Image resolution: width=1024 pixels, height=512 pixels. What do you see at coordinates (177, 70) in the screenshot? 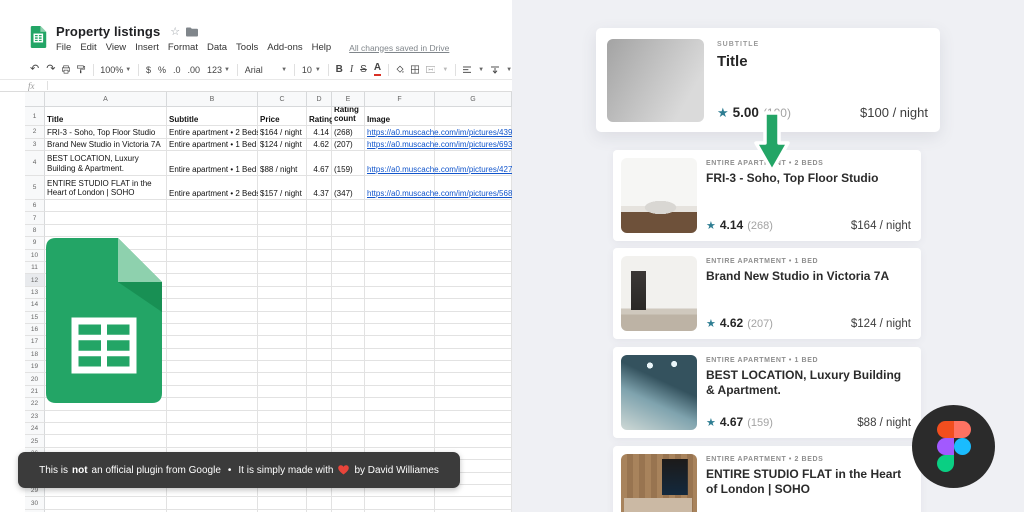
I see `decrease-decimal-button: .0` at bounding box center [177, 70].